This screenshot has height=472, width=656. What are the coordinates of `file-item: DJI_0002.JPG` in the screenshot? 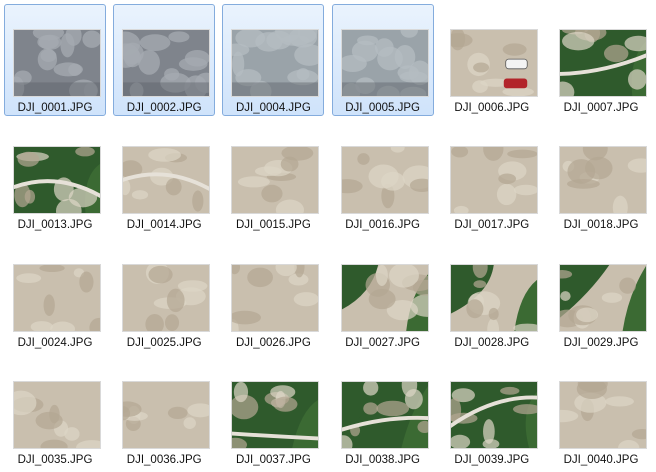 It's located at (164, 60).